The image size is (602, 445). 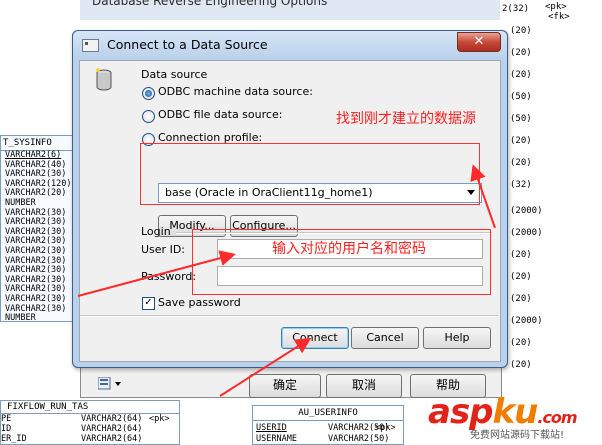 What do you see at coordinates (156, 273) in the screenshot?
I see `arrow-to-user-id` at bounding box center [156, 273].